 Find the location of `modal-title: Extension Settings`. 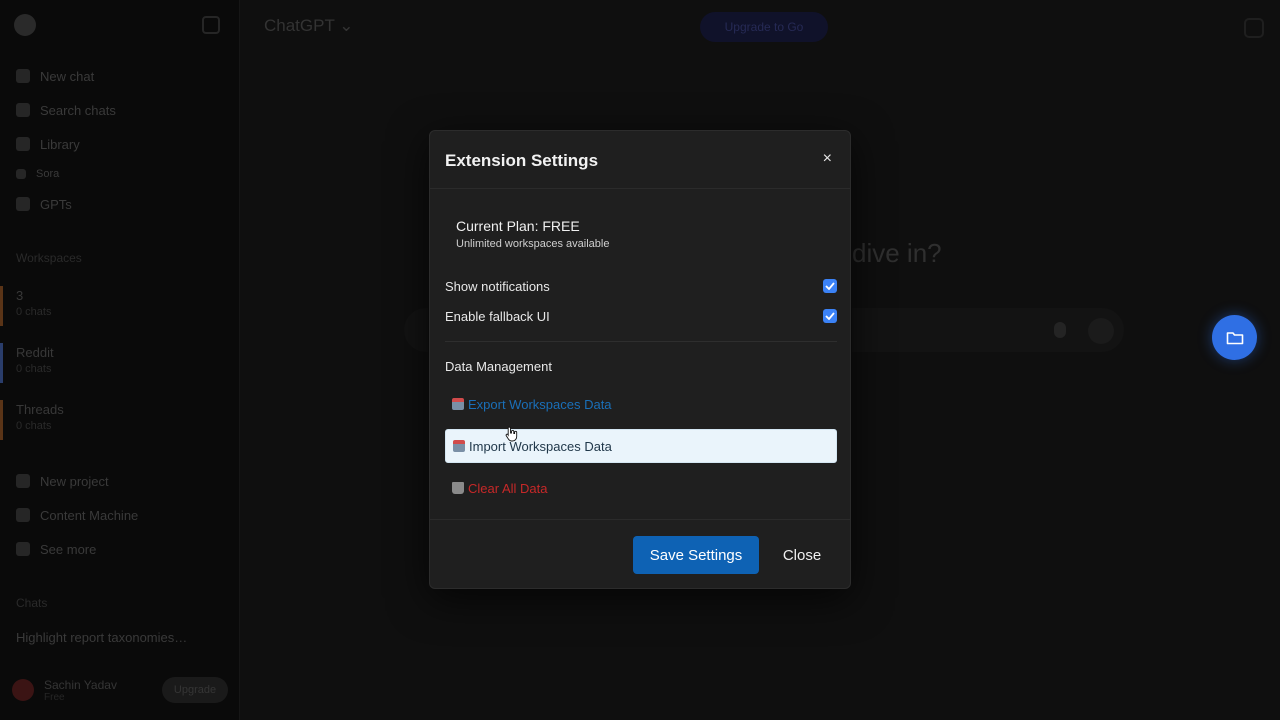

modal-title: Extension Settings is located at coordinates (522, 160).